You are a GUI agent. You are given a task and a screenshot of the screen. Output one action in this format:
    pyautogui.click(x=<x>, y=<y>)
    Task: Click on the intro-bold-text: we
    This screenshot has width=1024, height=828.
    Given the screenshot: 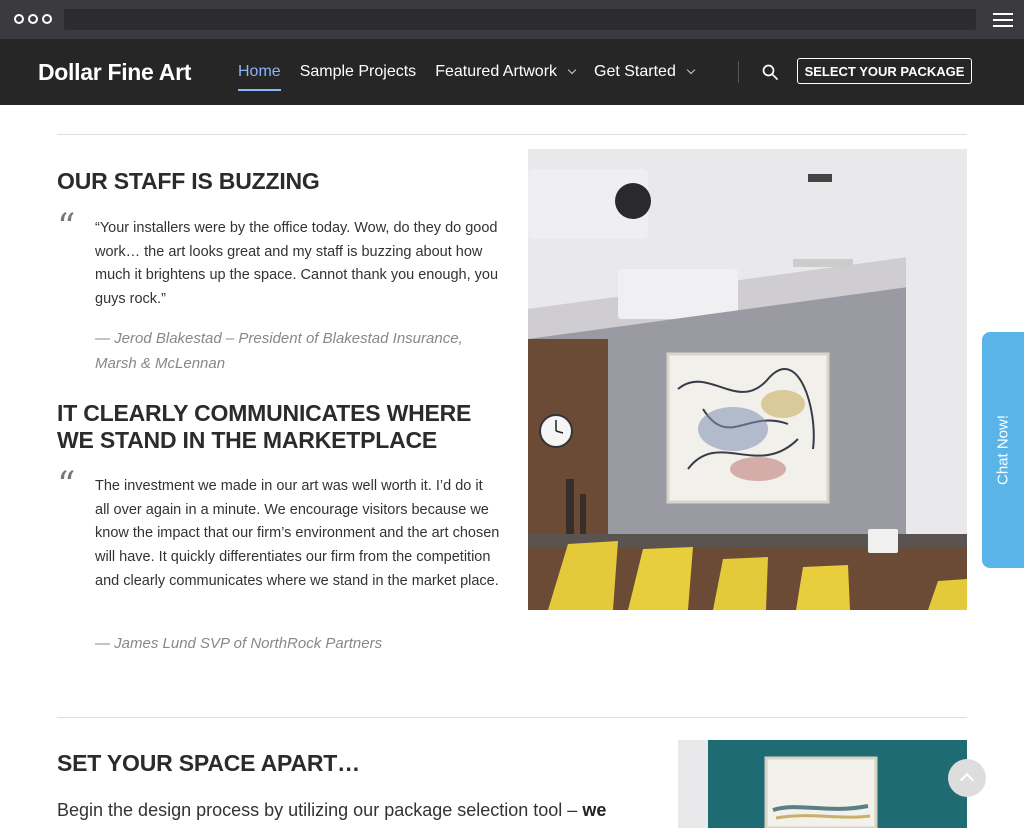 What is the action you would take?
    pyautogui.click(x=594, y=810)
    